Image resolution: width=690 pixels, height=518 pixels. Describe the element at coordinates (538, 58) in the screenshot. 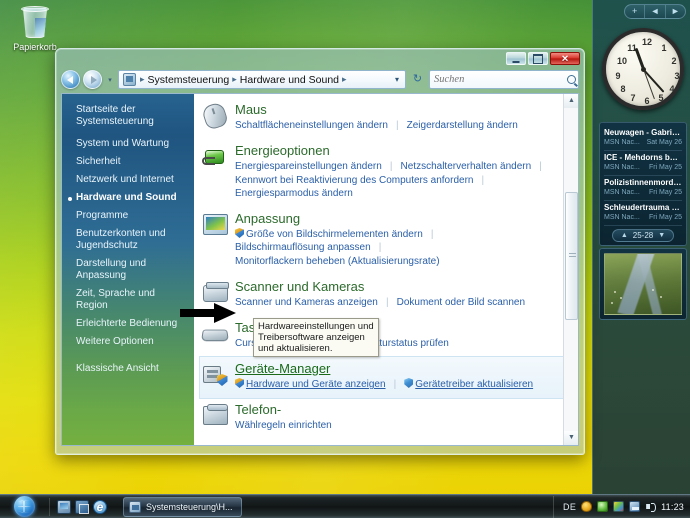

I see `maximize-button` at that location.